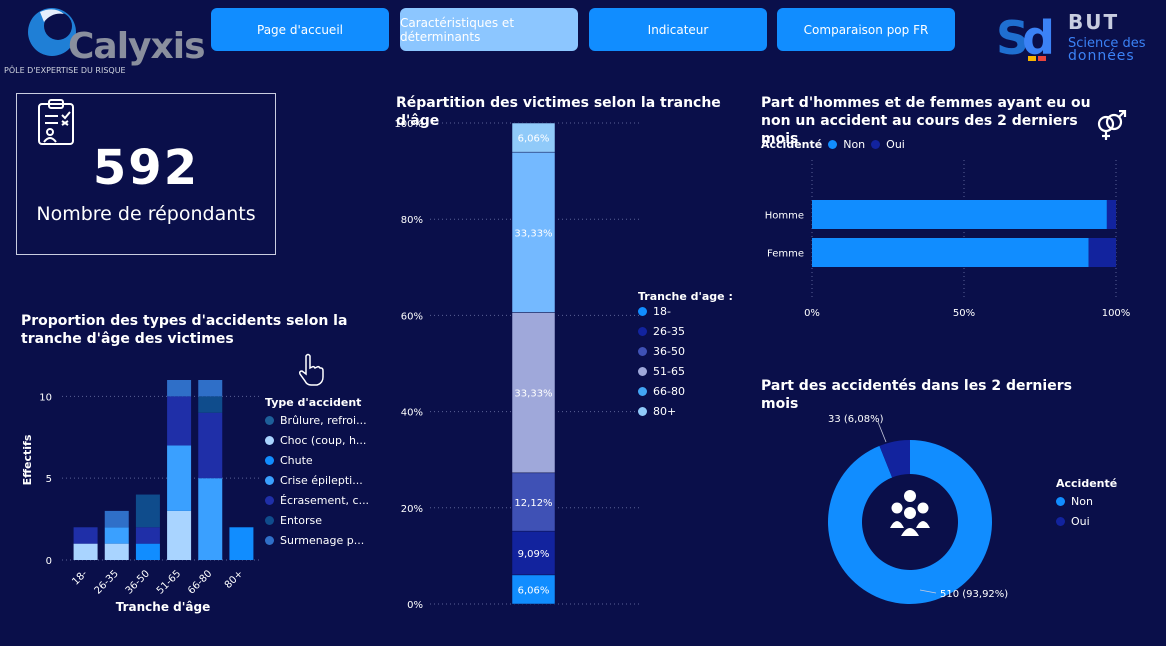 This screenshot has width=1166, height=646. I want to click on legend-label: 18-, so click(662, 311).